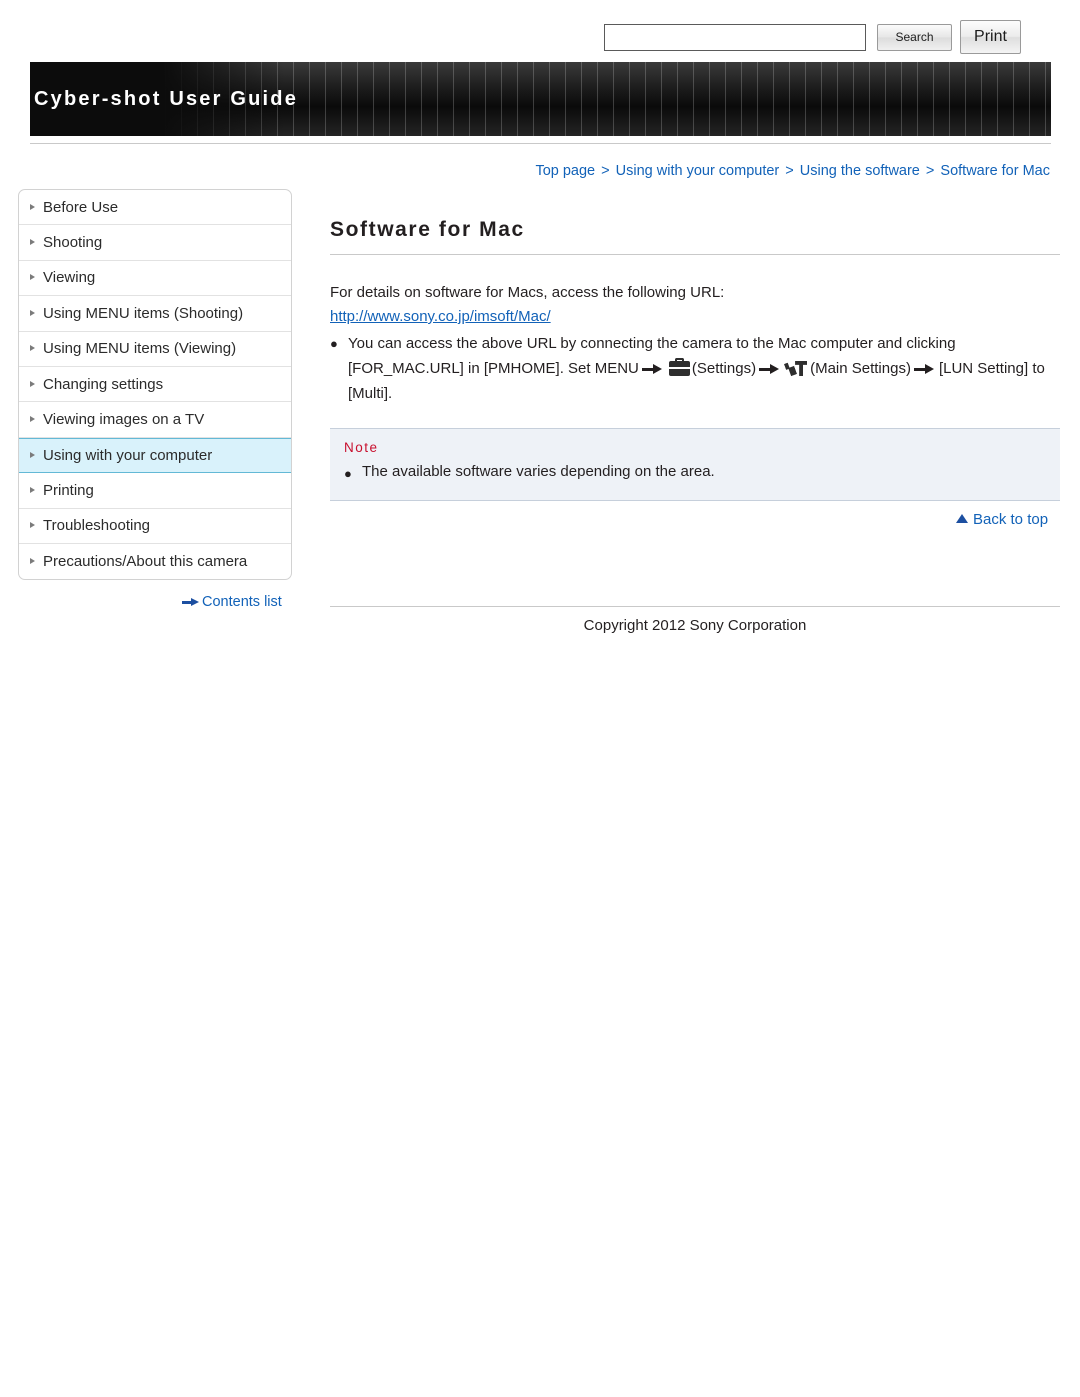  Describe the element at coordinates (155, 208) in the screenshot. I see `sidebar-item-before-use: Before Use` at that location.